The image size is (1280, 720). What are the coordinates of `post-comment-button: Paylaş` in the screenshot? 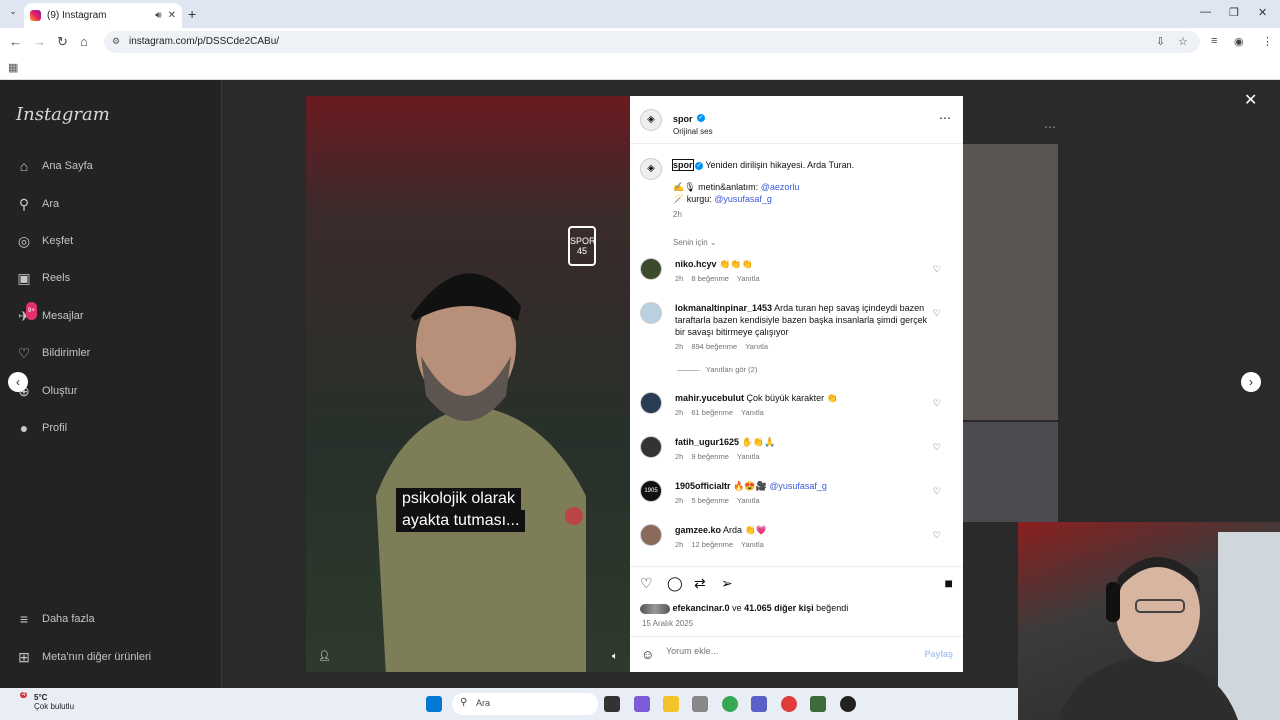 It's located at (938, 654).